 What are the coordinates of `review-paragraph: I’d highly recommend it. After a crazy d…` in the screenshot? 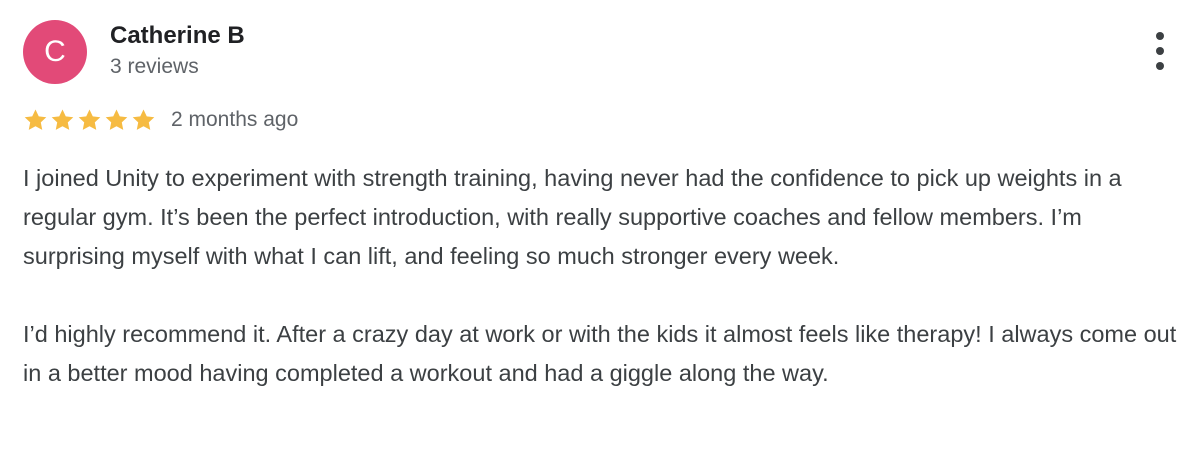 It's located at (600, 353).